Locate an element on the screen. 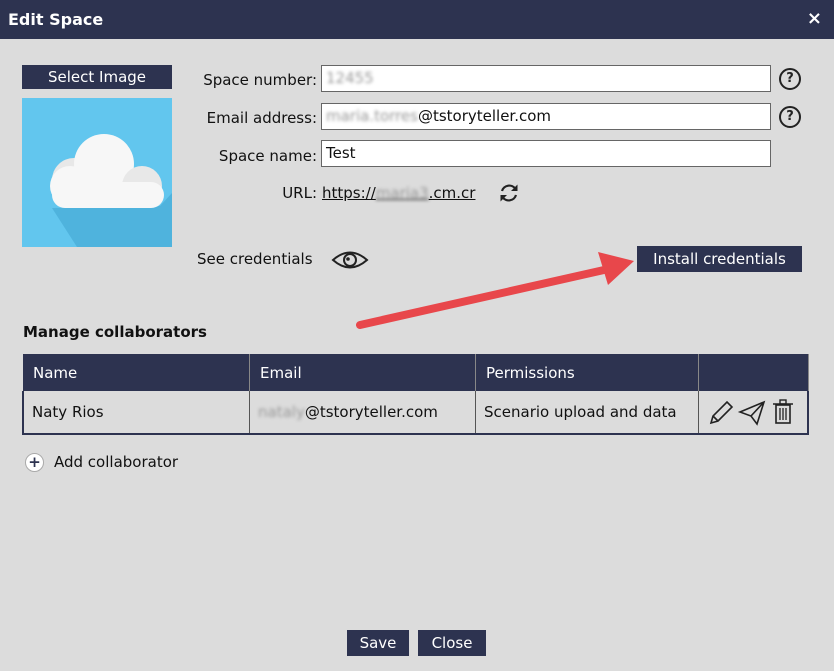 The width and height of the screenshot is (834, 671). email-blurred-part: maria.torres is located at coordinates (372, 116).